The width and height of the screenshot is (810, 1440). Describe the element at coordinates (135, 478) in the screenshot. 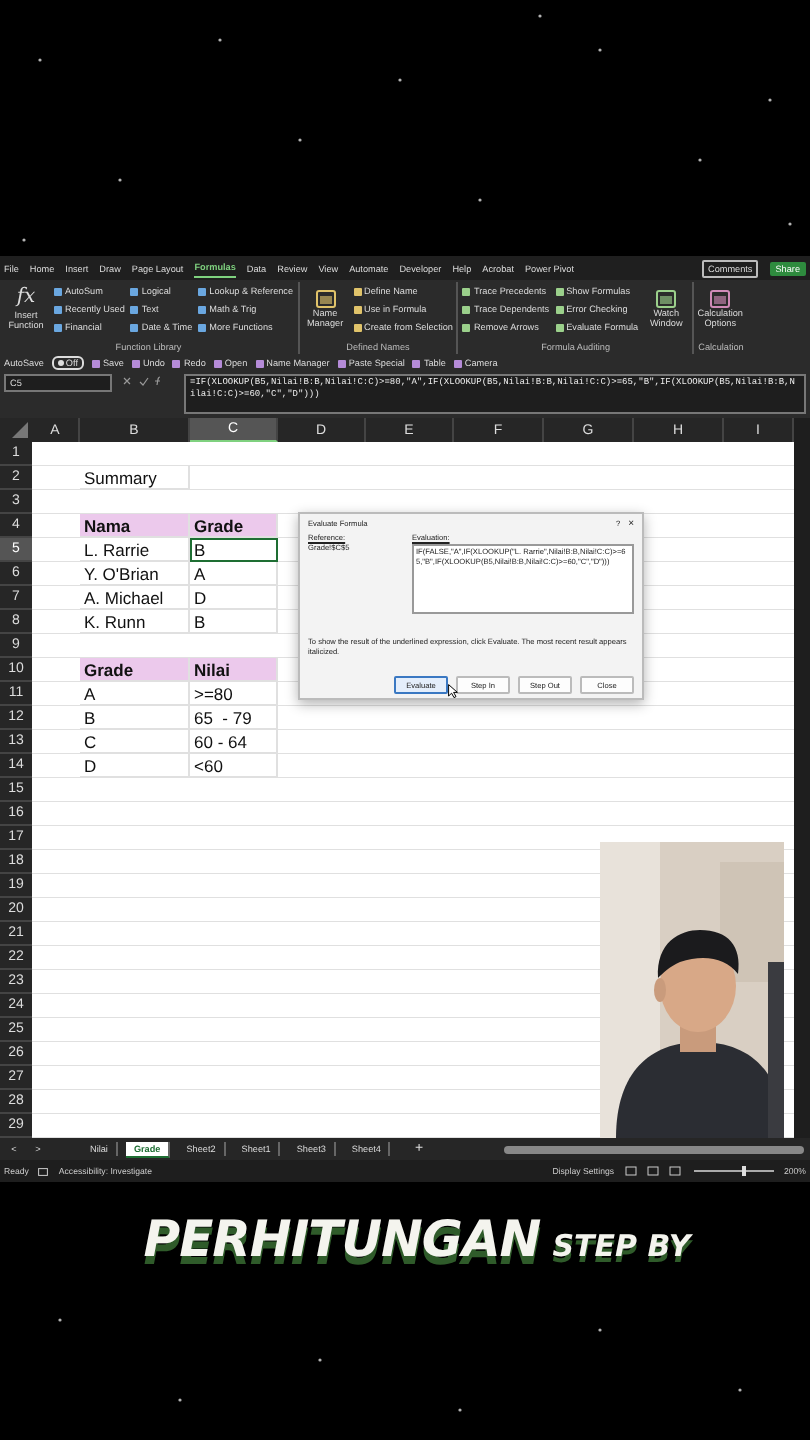

I see `sheet-cell: Summary` at that location.